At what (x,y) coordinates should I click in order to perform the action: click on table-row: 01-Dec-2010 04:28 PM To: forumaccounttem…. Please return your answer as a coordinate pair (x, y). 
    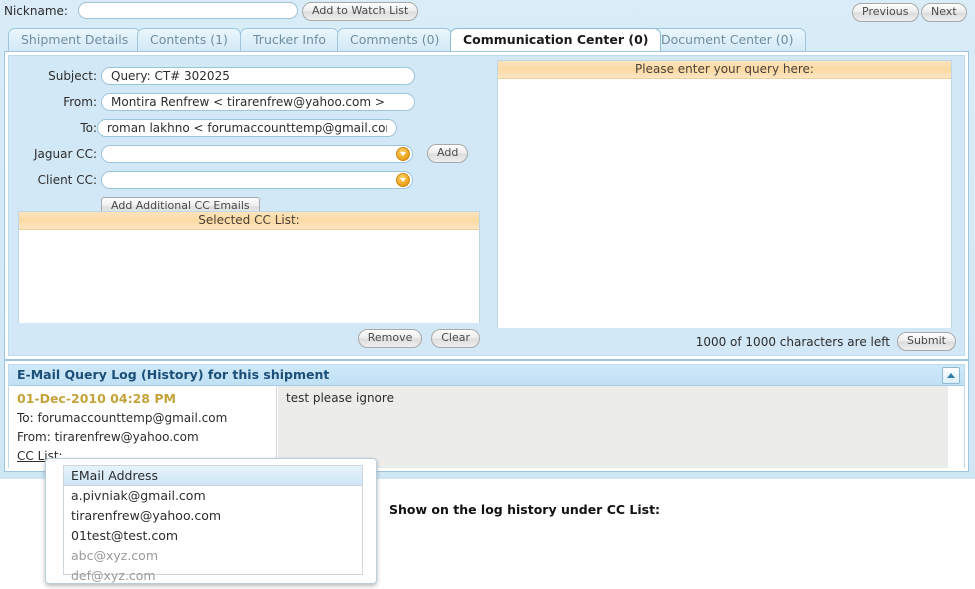
    Looking at the image, I should click on (486, 427).